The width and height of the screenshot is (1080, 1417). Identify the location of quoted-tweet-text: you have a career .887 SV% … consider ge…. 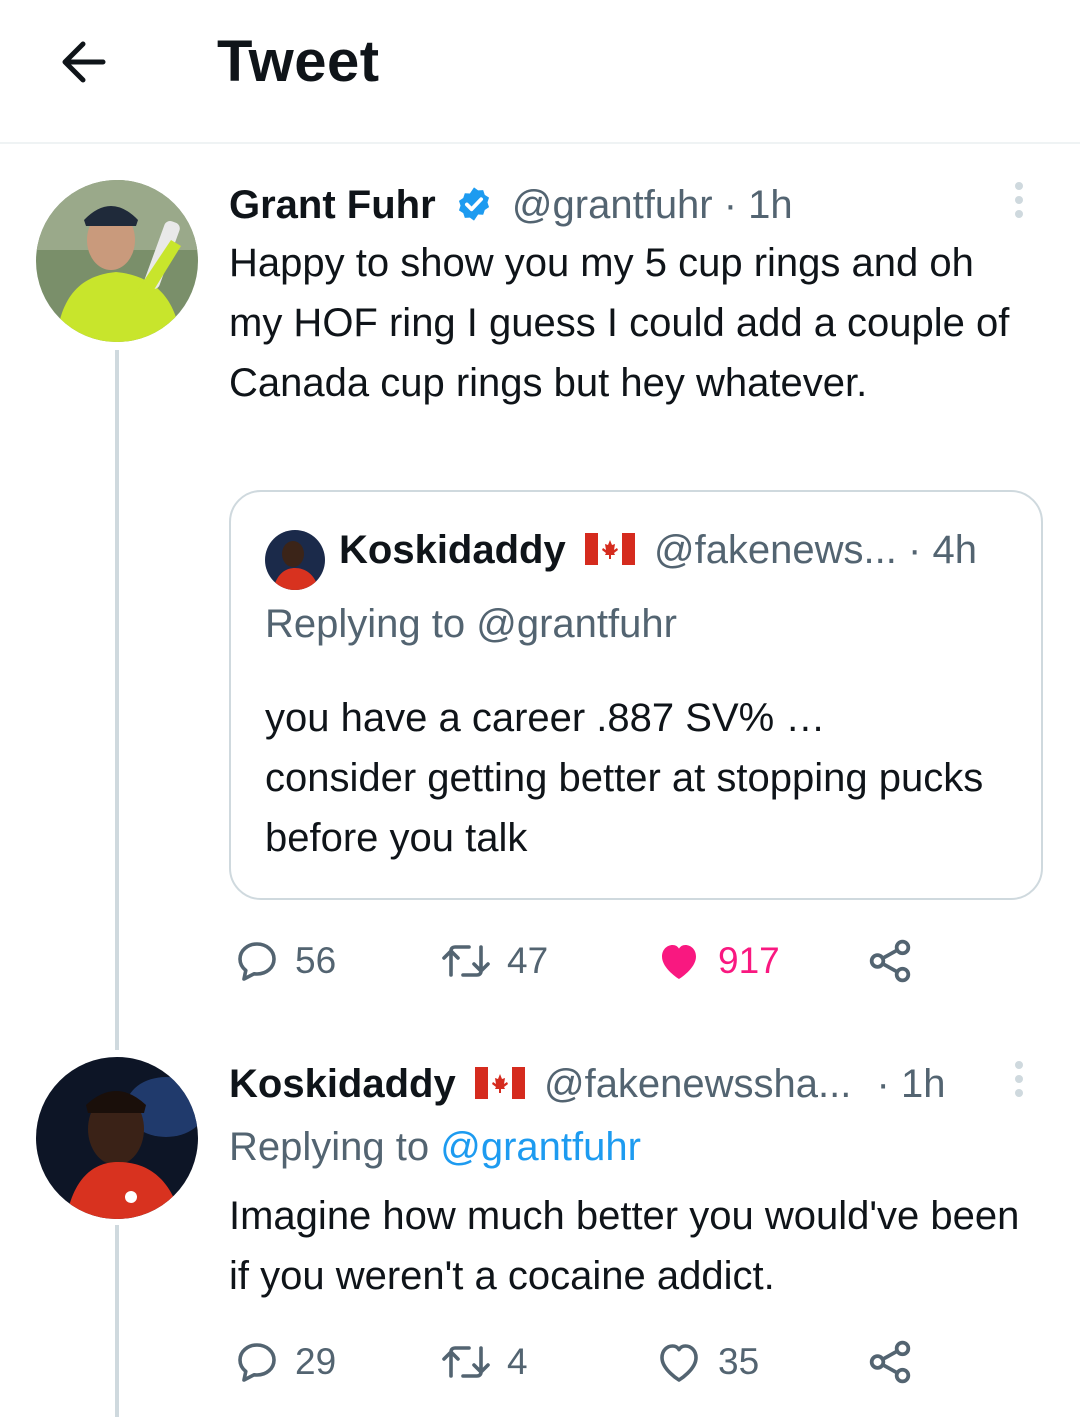
(624, 778).